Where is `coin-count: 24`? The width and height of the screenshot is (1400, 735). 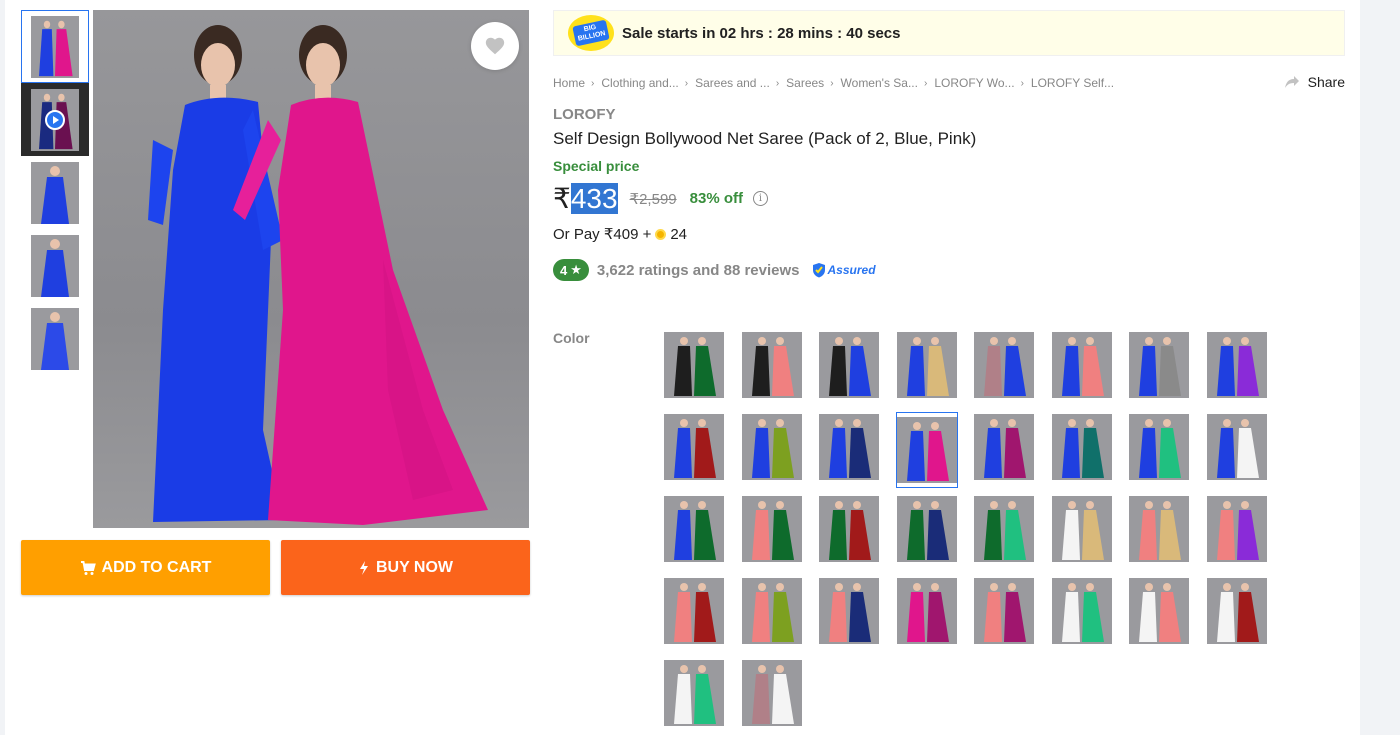 coin-count: 24 is located at coordinates (679, 234).